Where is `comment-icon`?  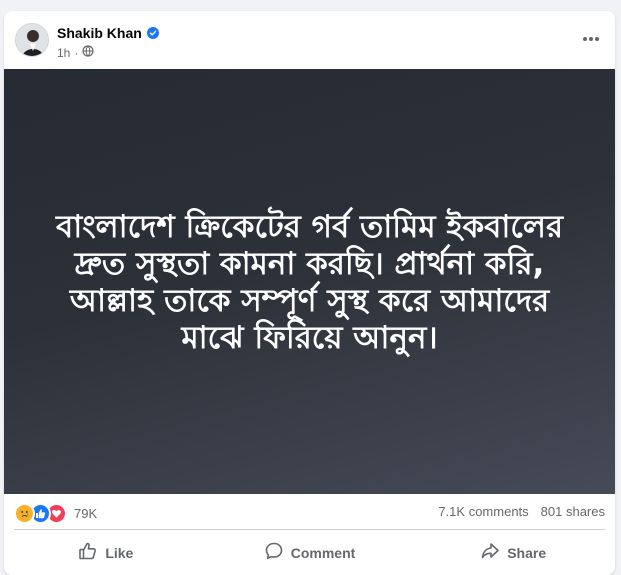 comment-icon is located at coordinates (274, 552).